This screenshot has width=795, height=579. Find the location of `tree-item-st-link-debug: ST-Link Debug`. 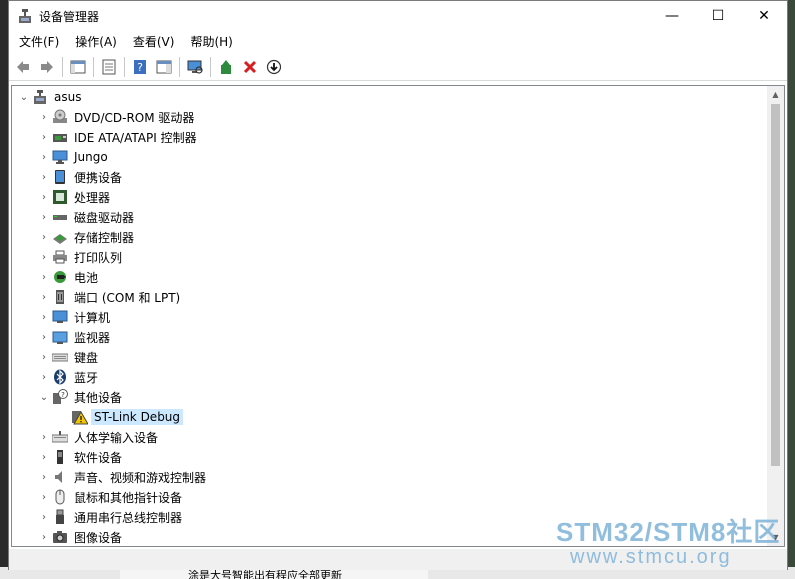

tree-item-st-link-debug: ST-Link Debug is located at coordinates (120, 417).